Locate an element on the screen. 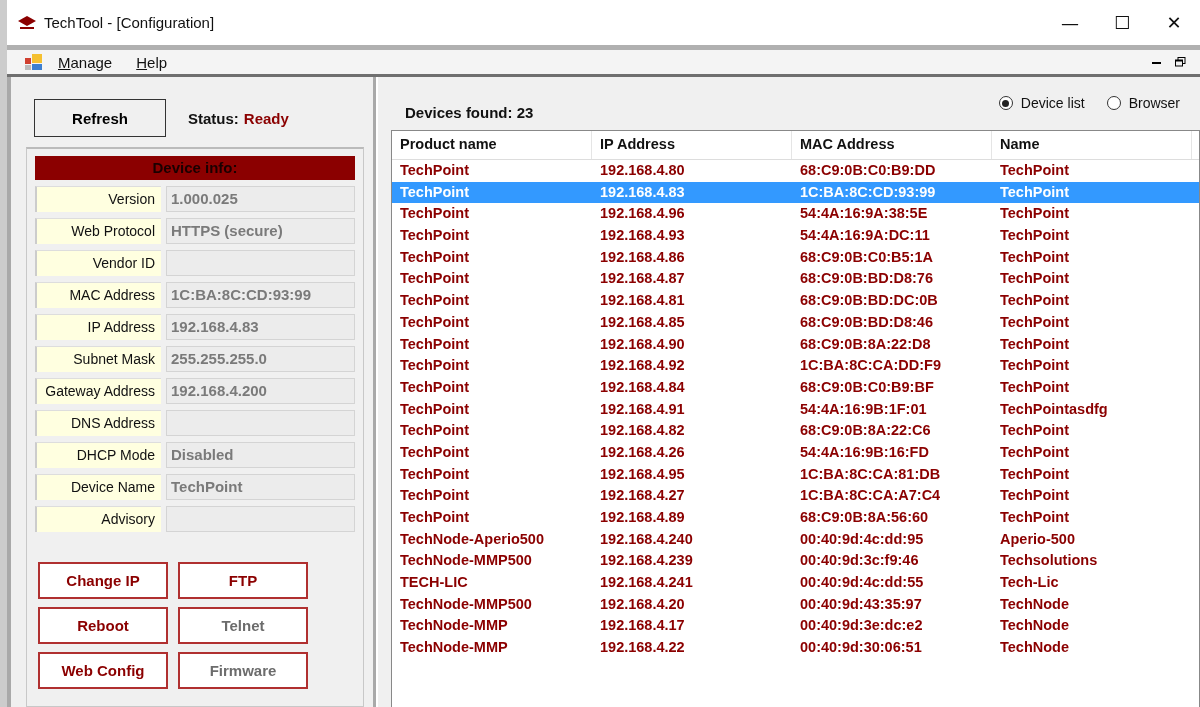  table-row: TechNode-MMP 192.168.4.17 00:40:9d:3e:dc:e2 TechNode is located at coordinates (795, 626).